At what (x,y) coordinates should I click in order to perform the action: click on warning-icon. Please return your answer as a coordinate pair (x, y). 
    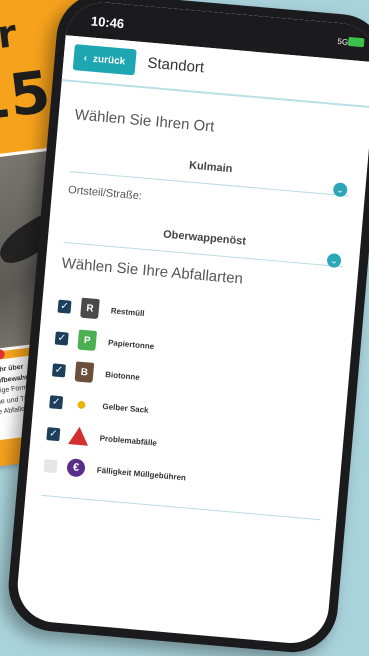
    Looking at the image, I should click on (79, 435).